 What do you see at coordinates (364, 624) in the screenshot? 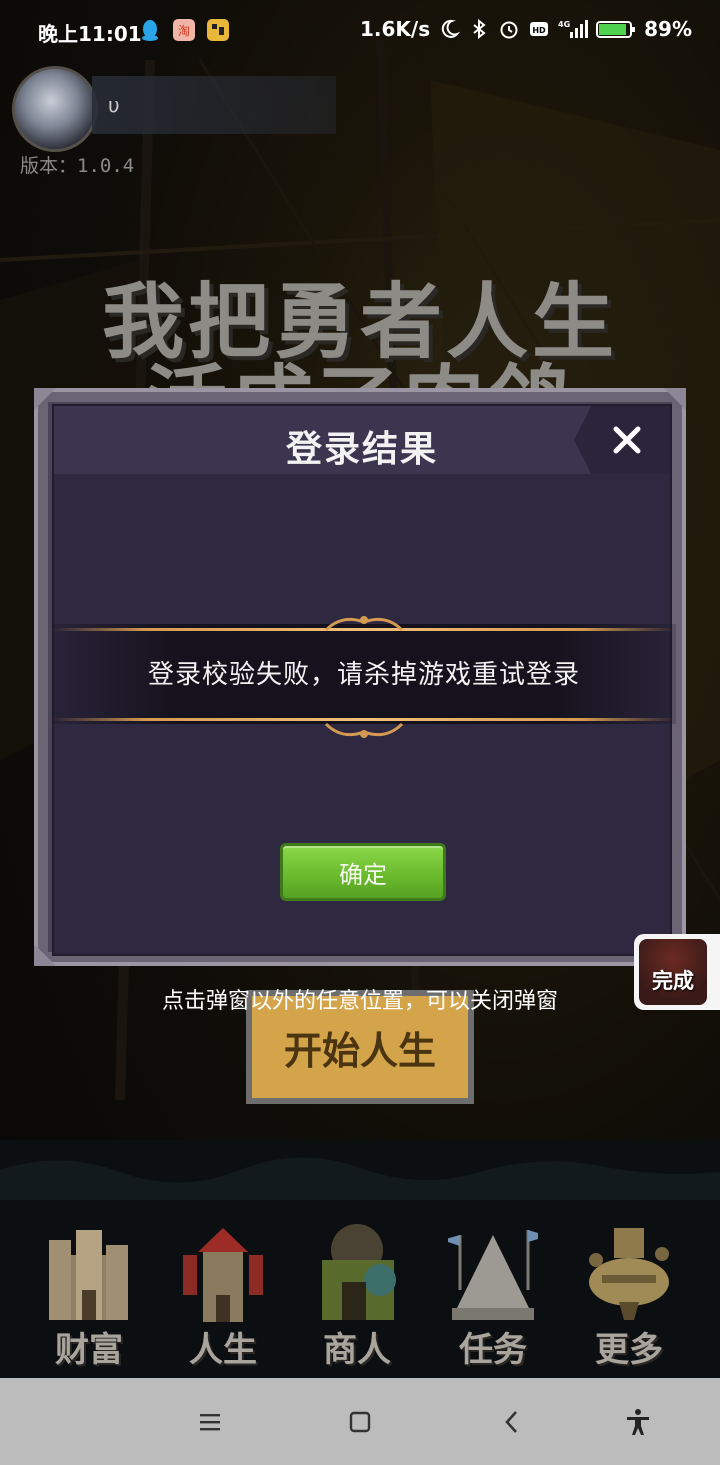
I see `ornament-top-icon` at bounding box center [364, 624].